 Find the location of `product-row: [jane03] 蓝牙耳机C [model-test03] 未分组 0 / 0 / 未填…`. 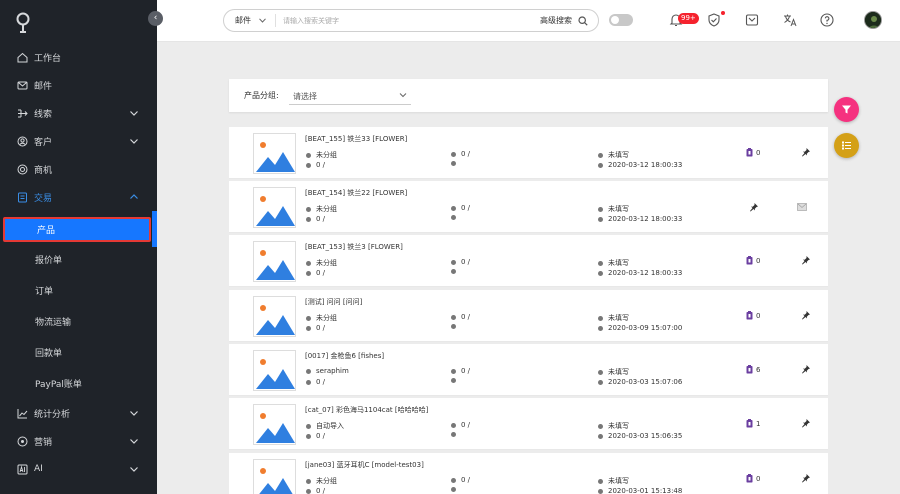

product-row: [jane03] 蓝牙耳机C [model-test03] 未分组 0 / 0 / 未填… is located at coordinates (528, 473).